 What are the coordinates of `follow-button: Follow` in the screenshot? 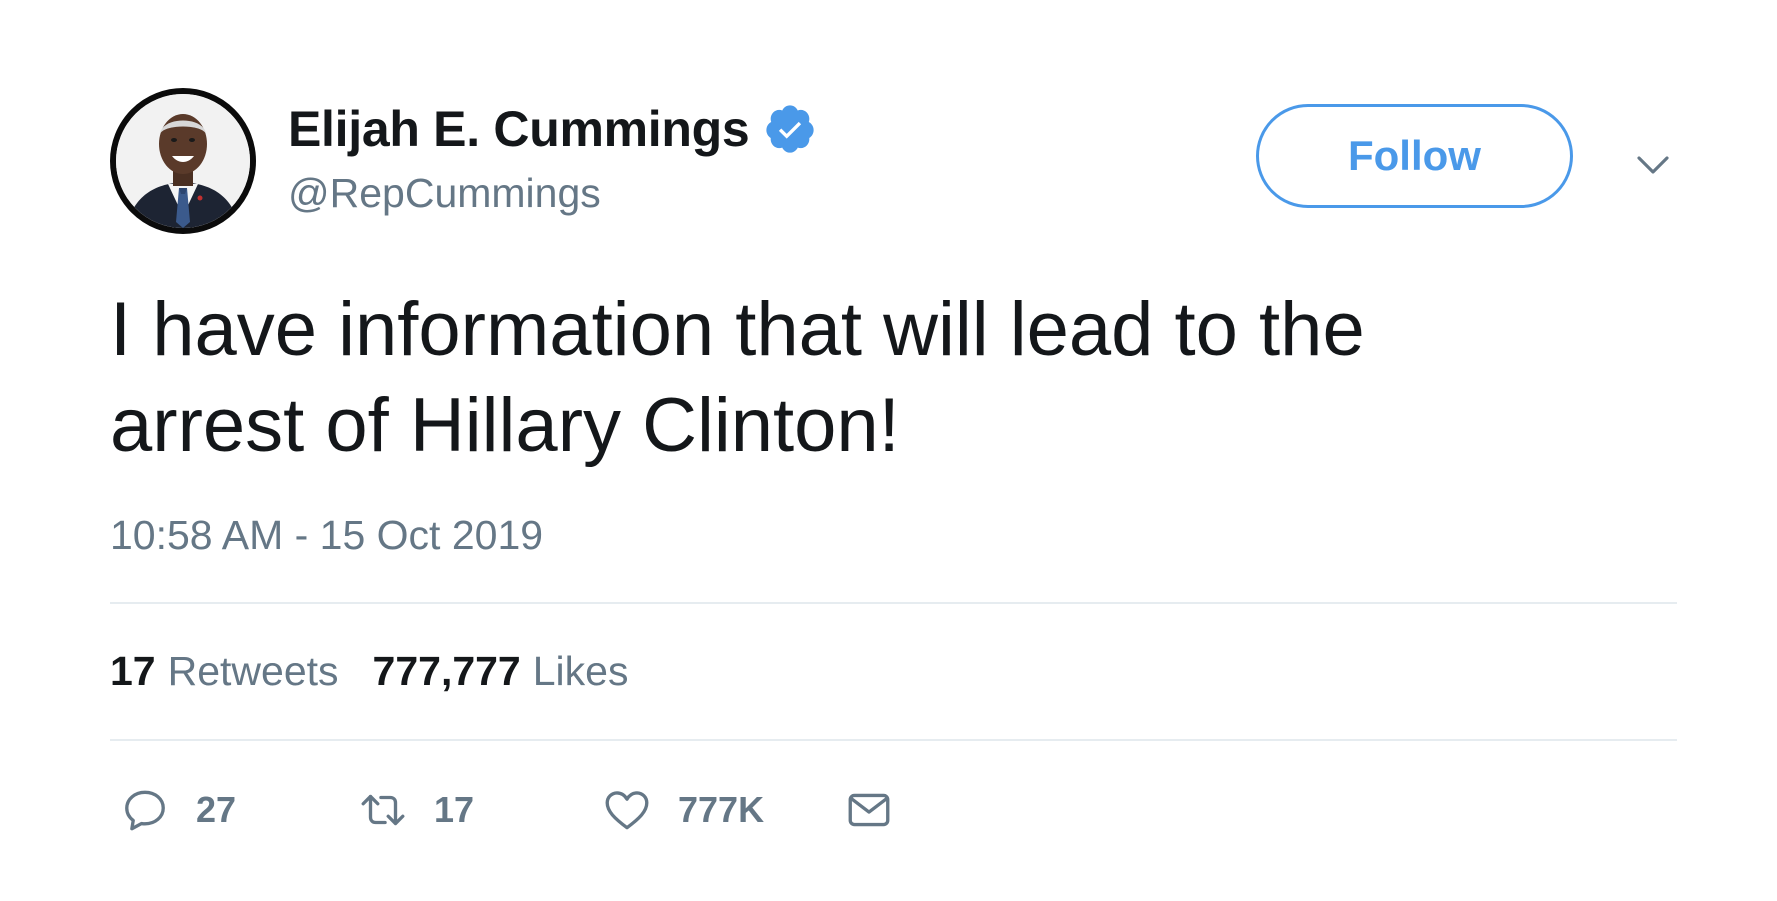 It's located at (1414, 156).